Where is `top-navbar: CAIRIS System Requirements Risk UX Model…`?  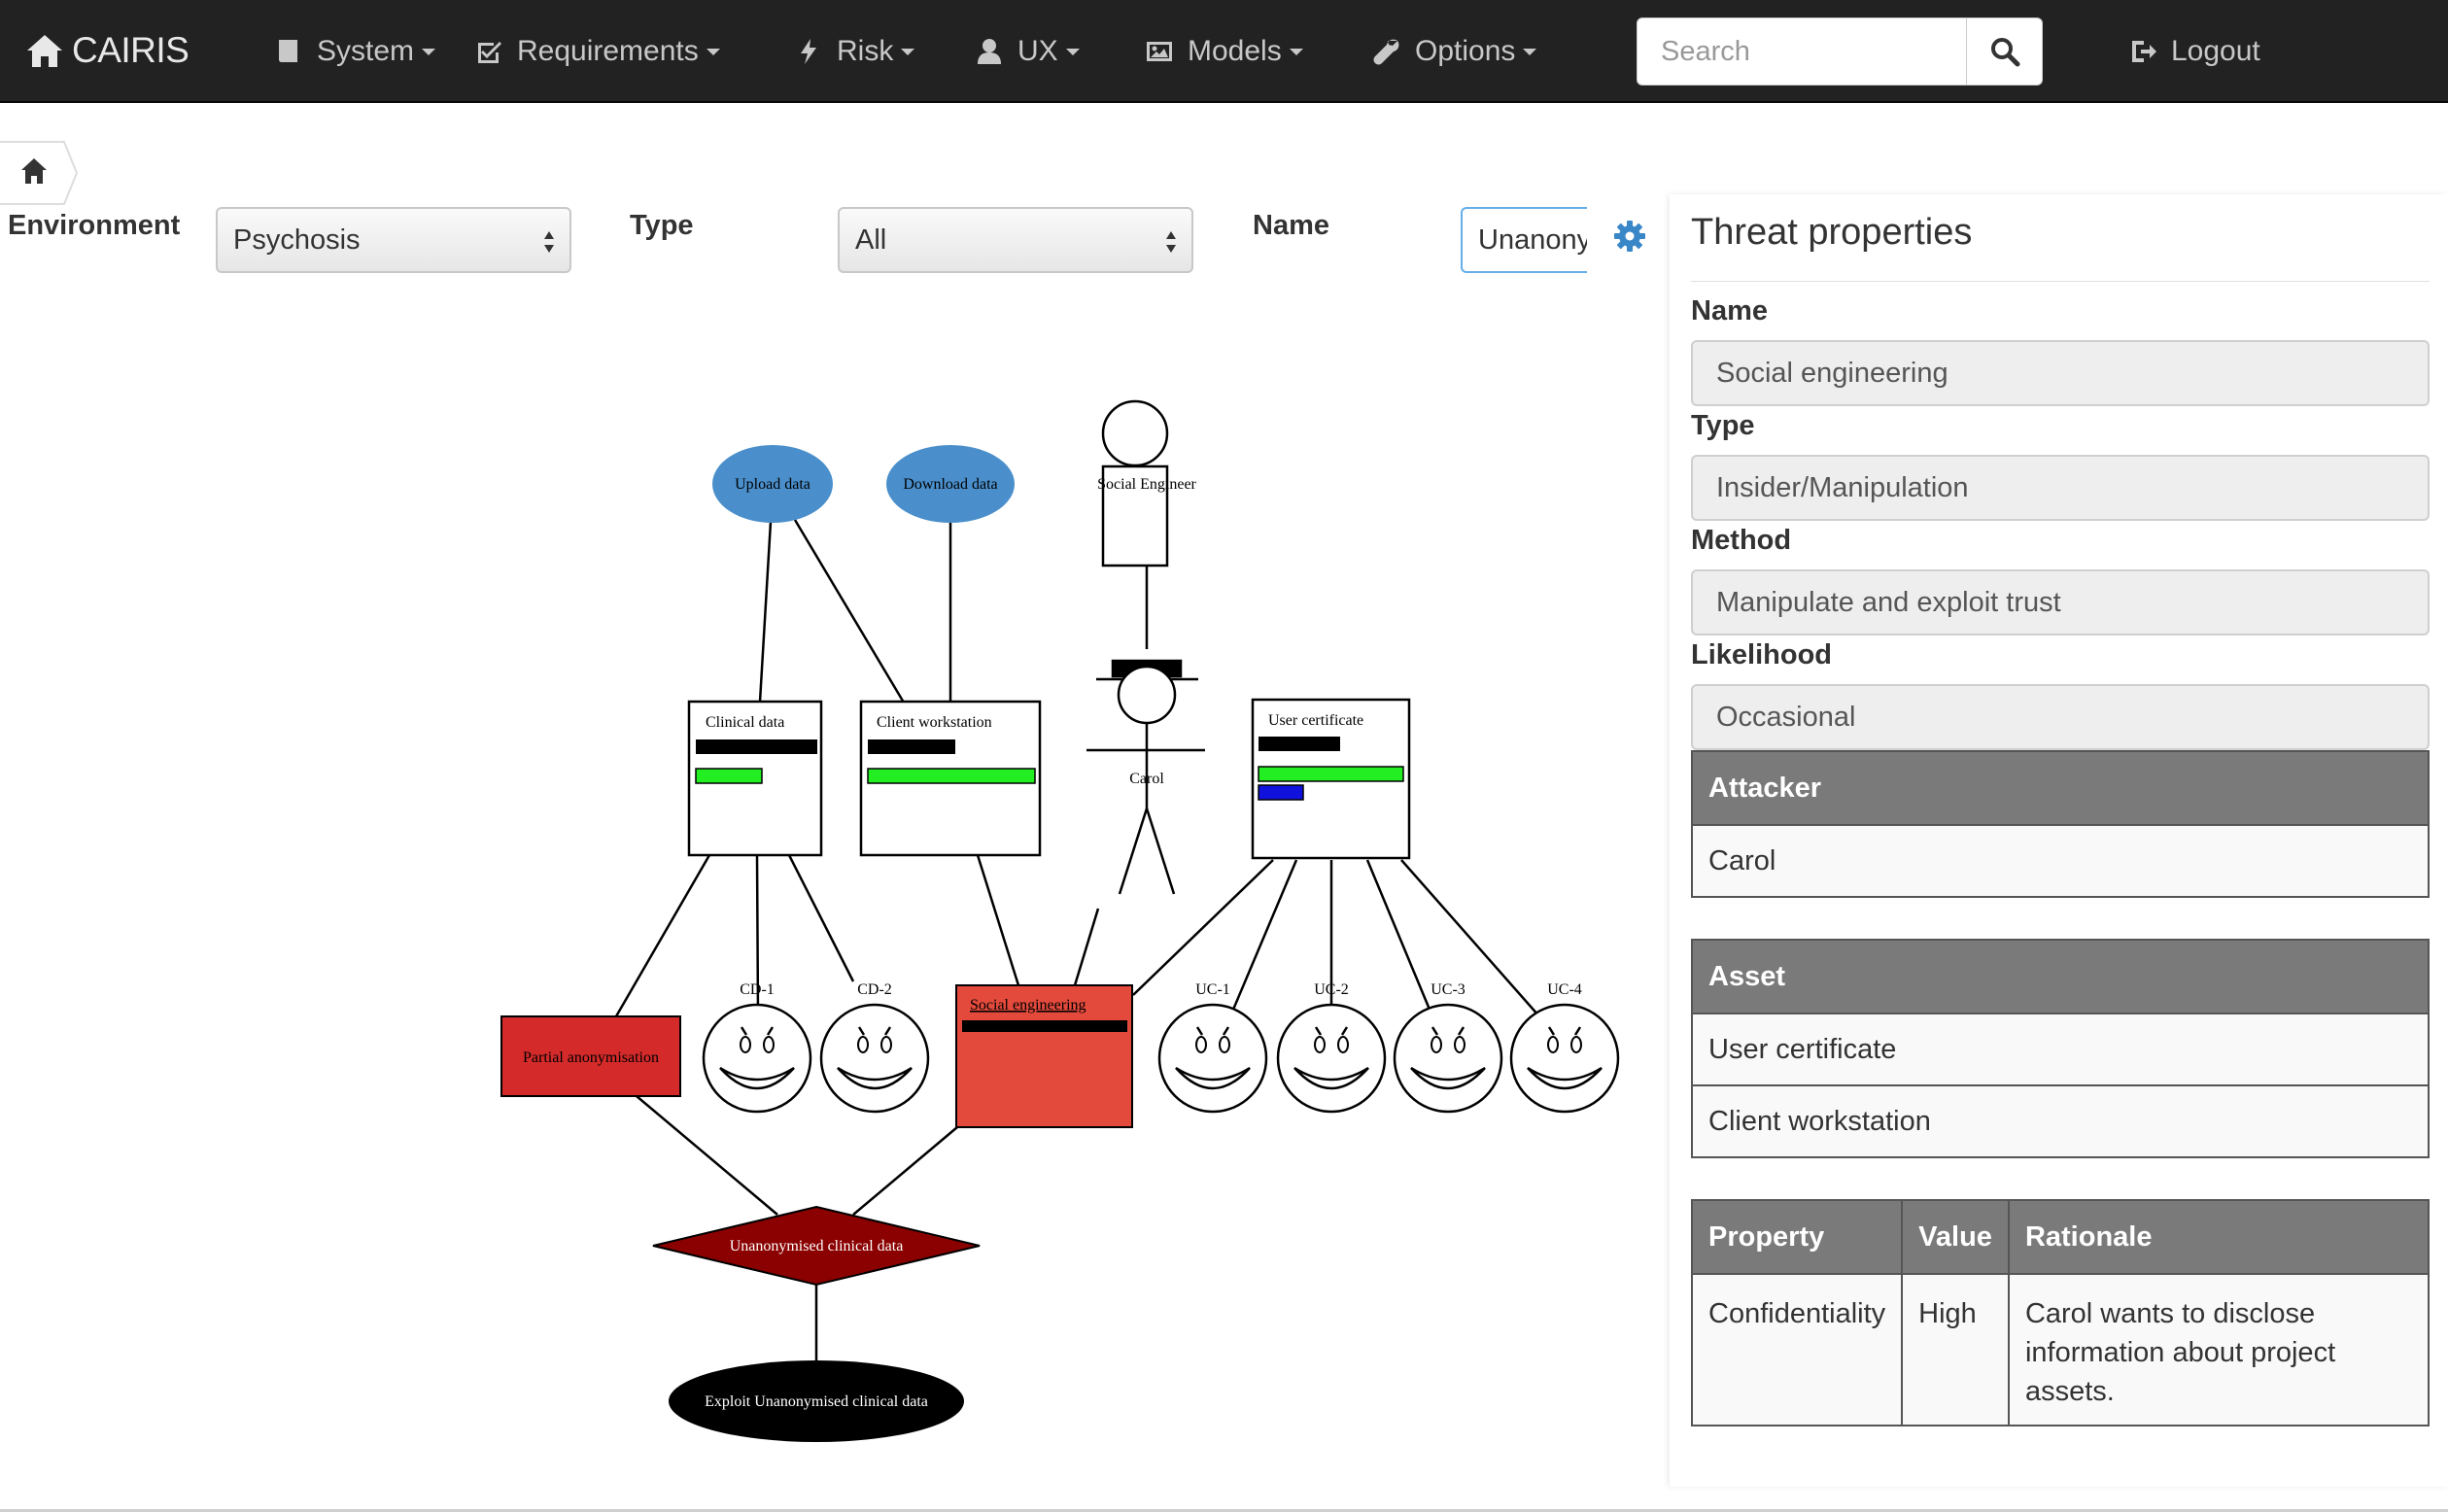
top-navbar: CAIRIS System Requirements Risk UX Model… is located at coordinates (1224, 51).